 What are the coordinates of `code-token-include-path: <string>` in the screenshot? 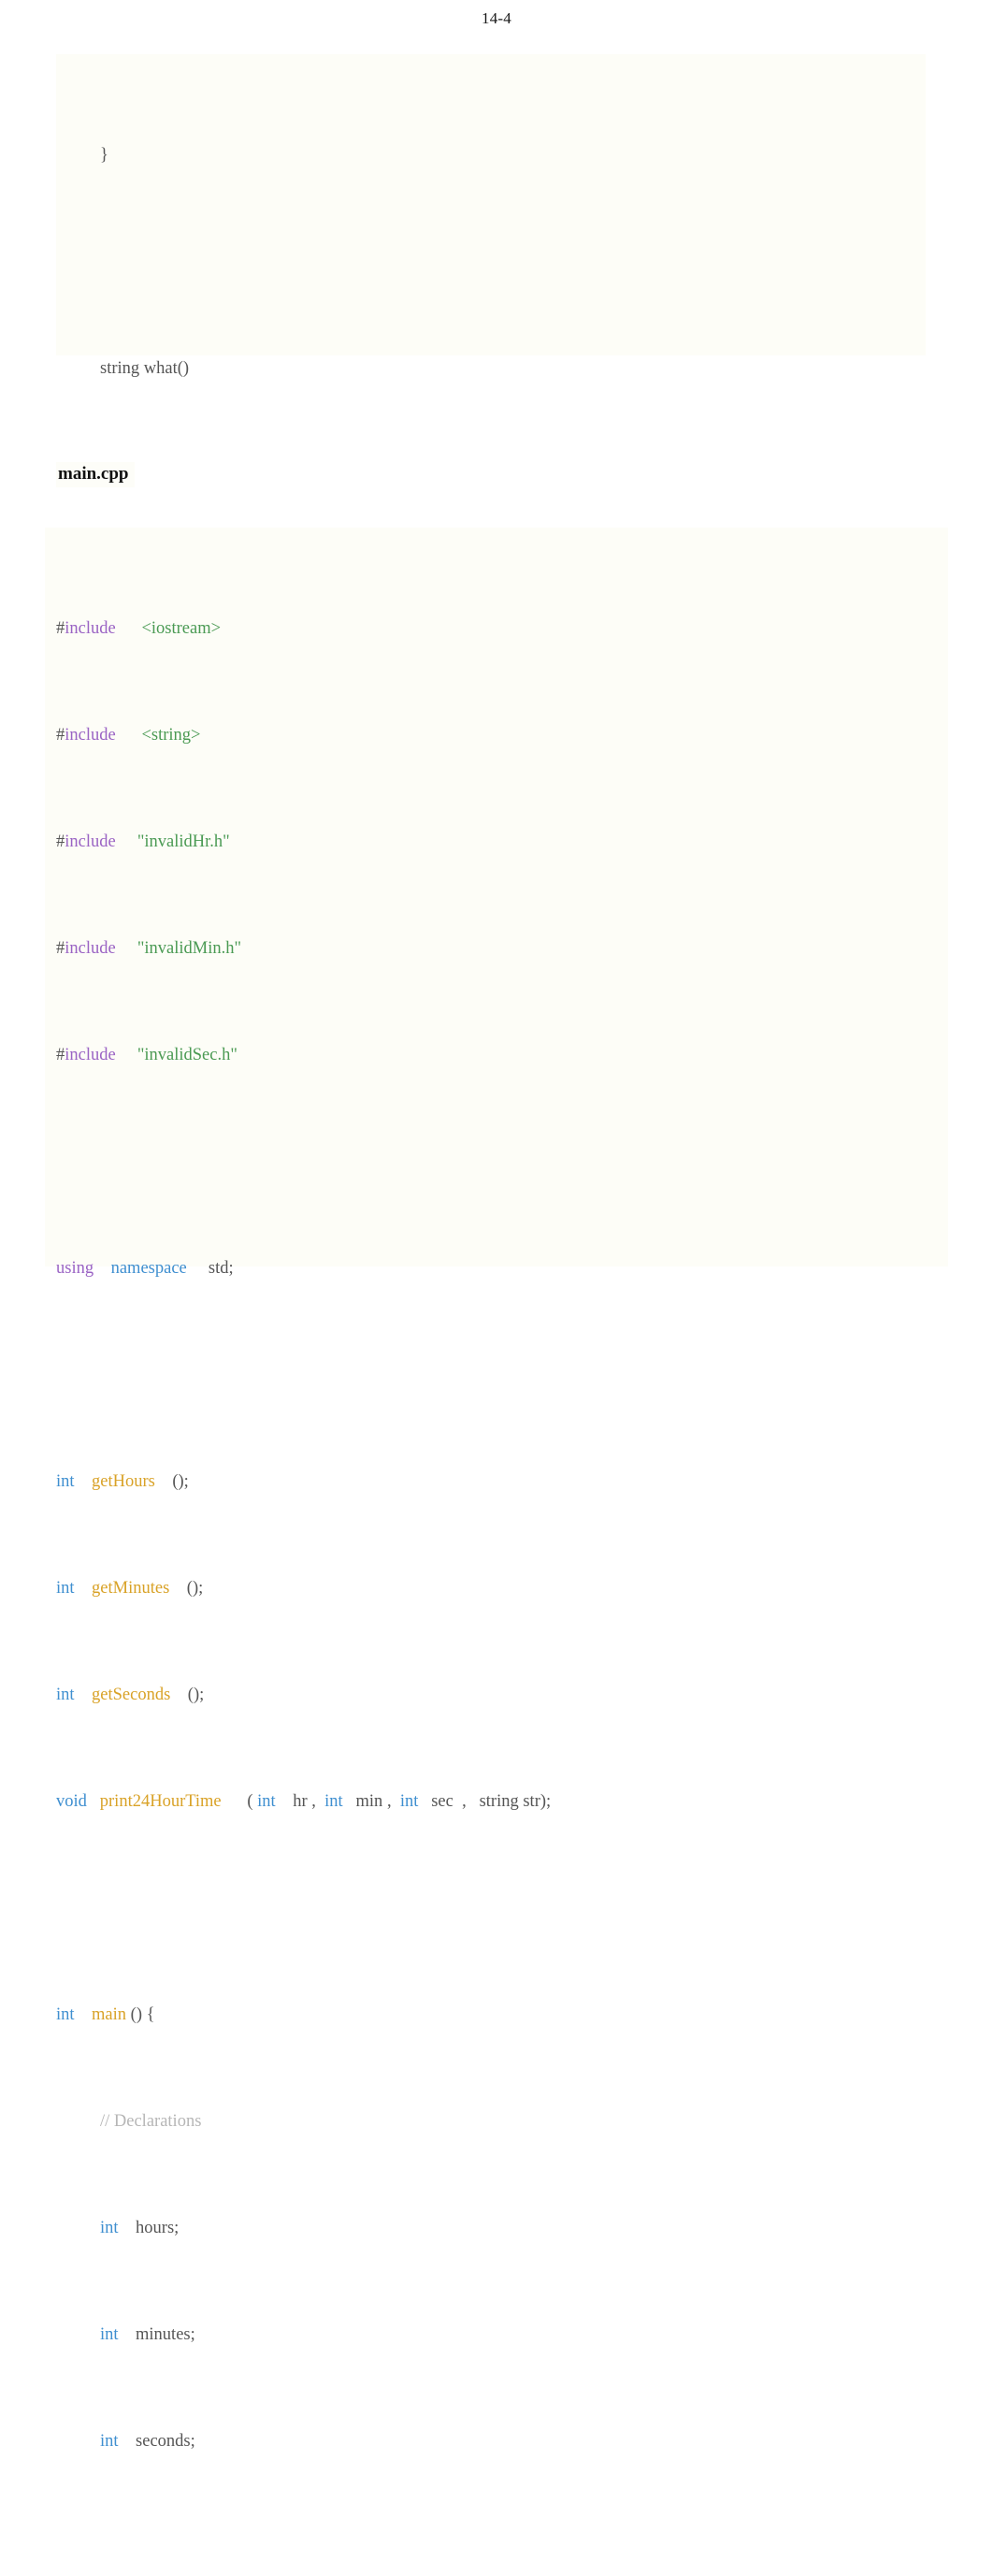 It's located at (171, 735).